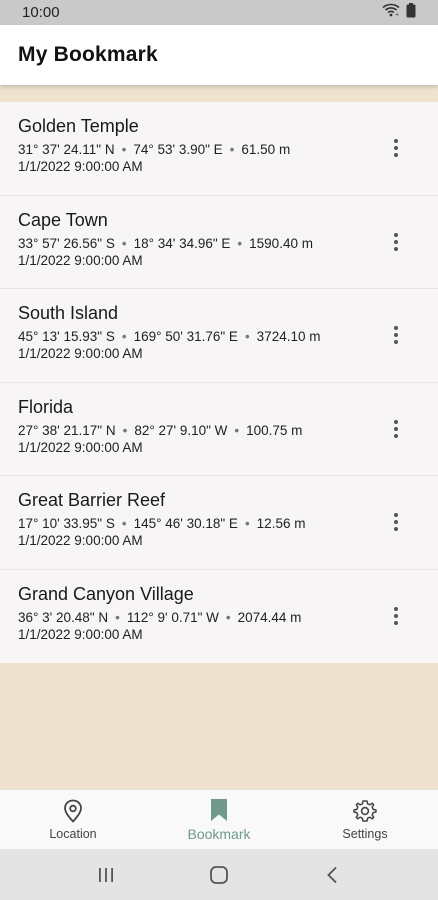  What do you see at coordinates (219, 12) in the screenshot?
I see `status-bar: 10:00 +` at bounding box center [219, 12].